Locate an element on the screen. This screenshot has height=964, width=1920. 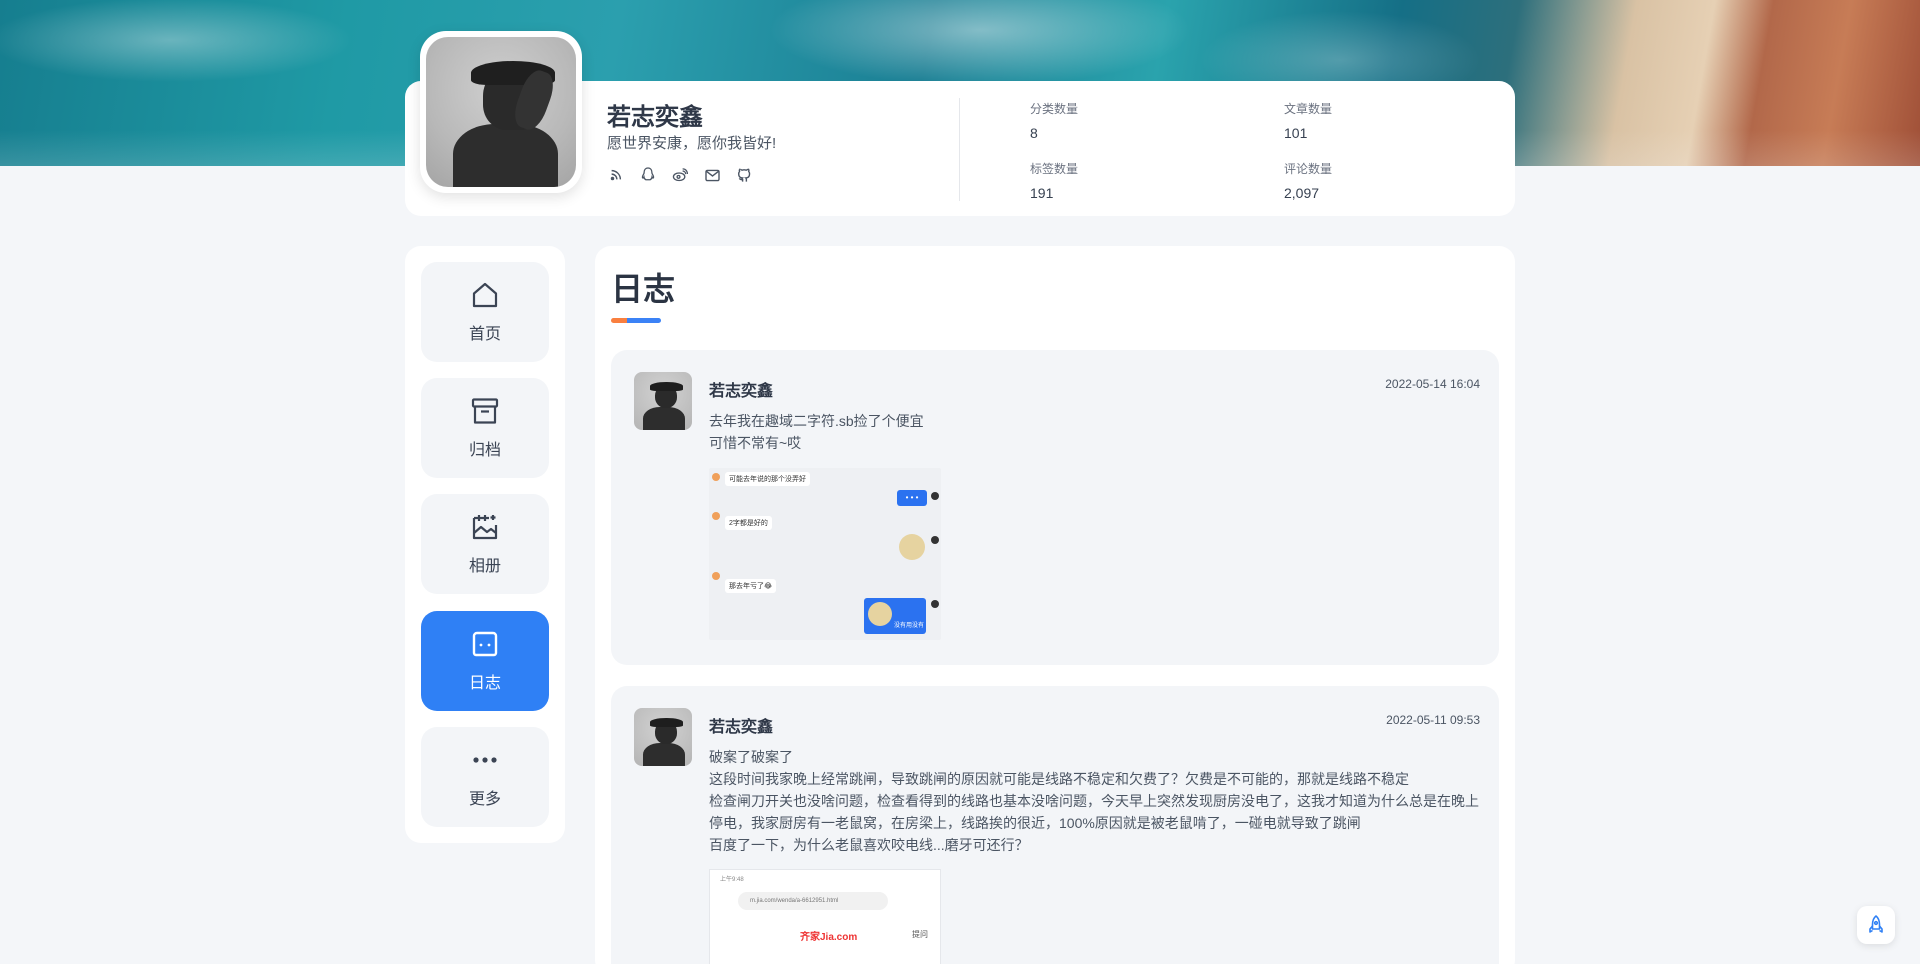
profile-divider is located at coordinates (959, 149).